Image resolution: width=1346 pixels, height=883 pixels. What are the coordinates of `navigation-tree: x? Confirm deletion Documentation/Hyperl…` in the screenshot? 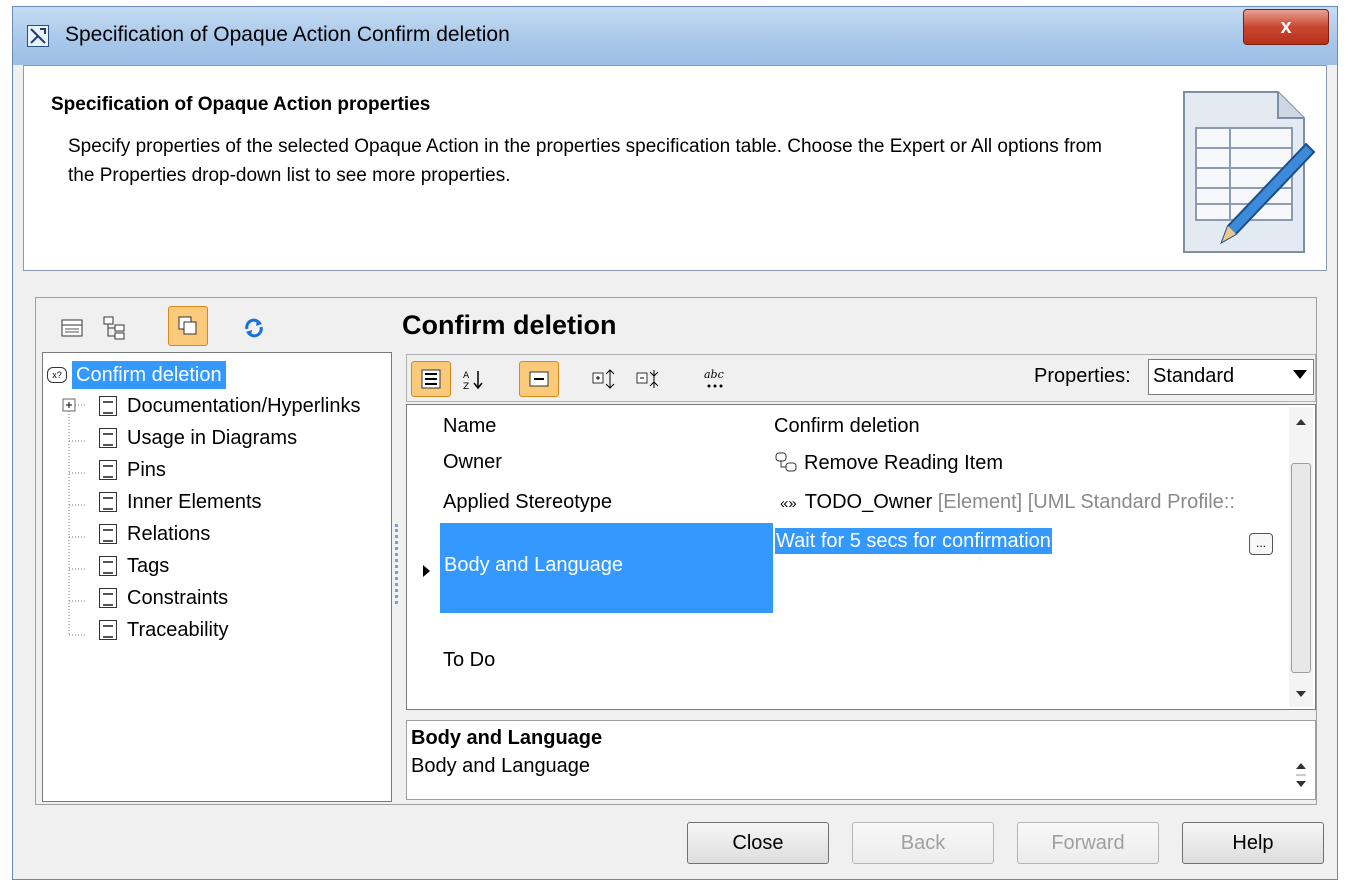 It's located at (217, 577).